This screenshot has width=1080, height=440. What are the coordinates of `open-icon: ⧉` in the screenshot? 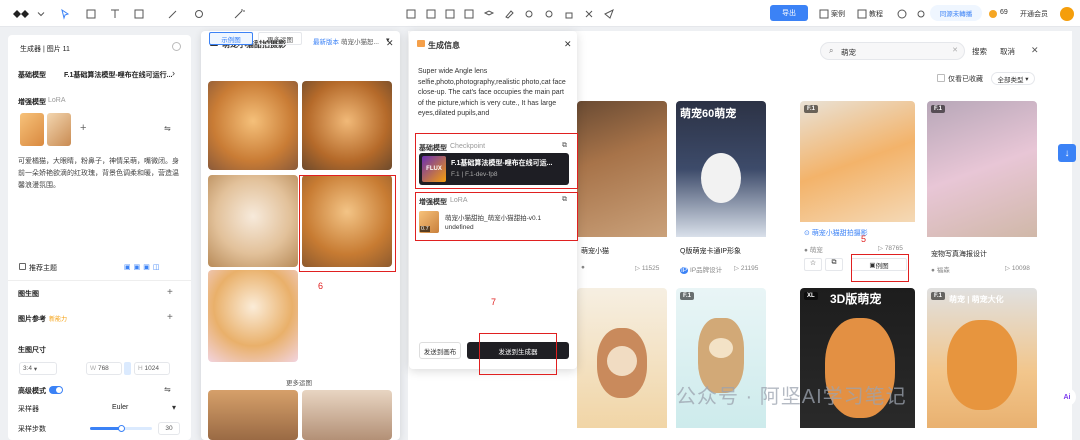 It's located at (834, 264).